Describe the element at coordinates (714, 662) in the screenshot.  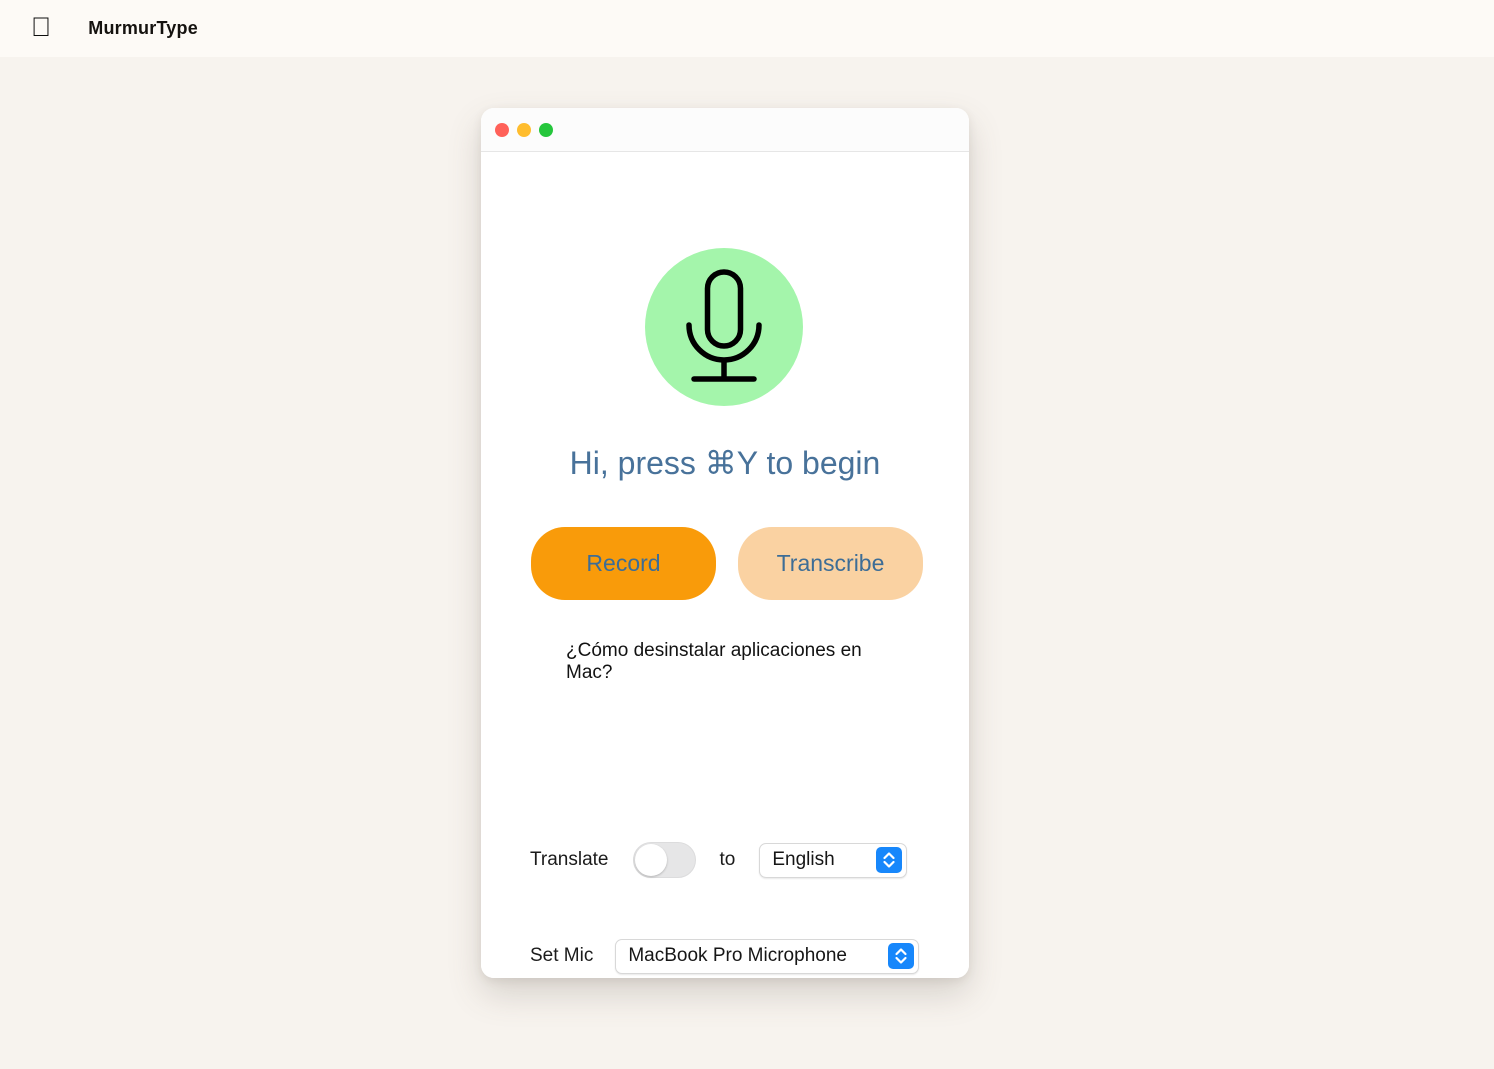
I see `transcript-text: ¿Cómo desinstalar aplicaciones en Mac?` at that location.